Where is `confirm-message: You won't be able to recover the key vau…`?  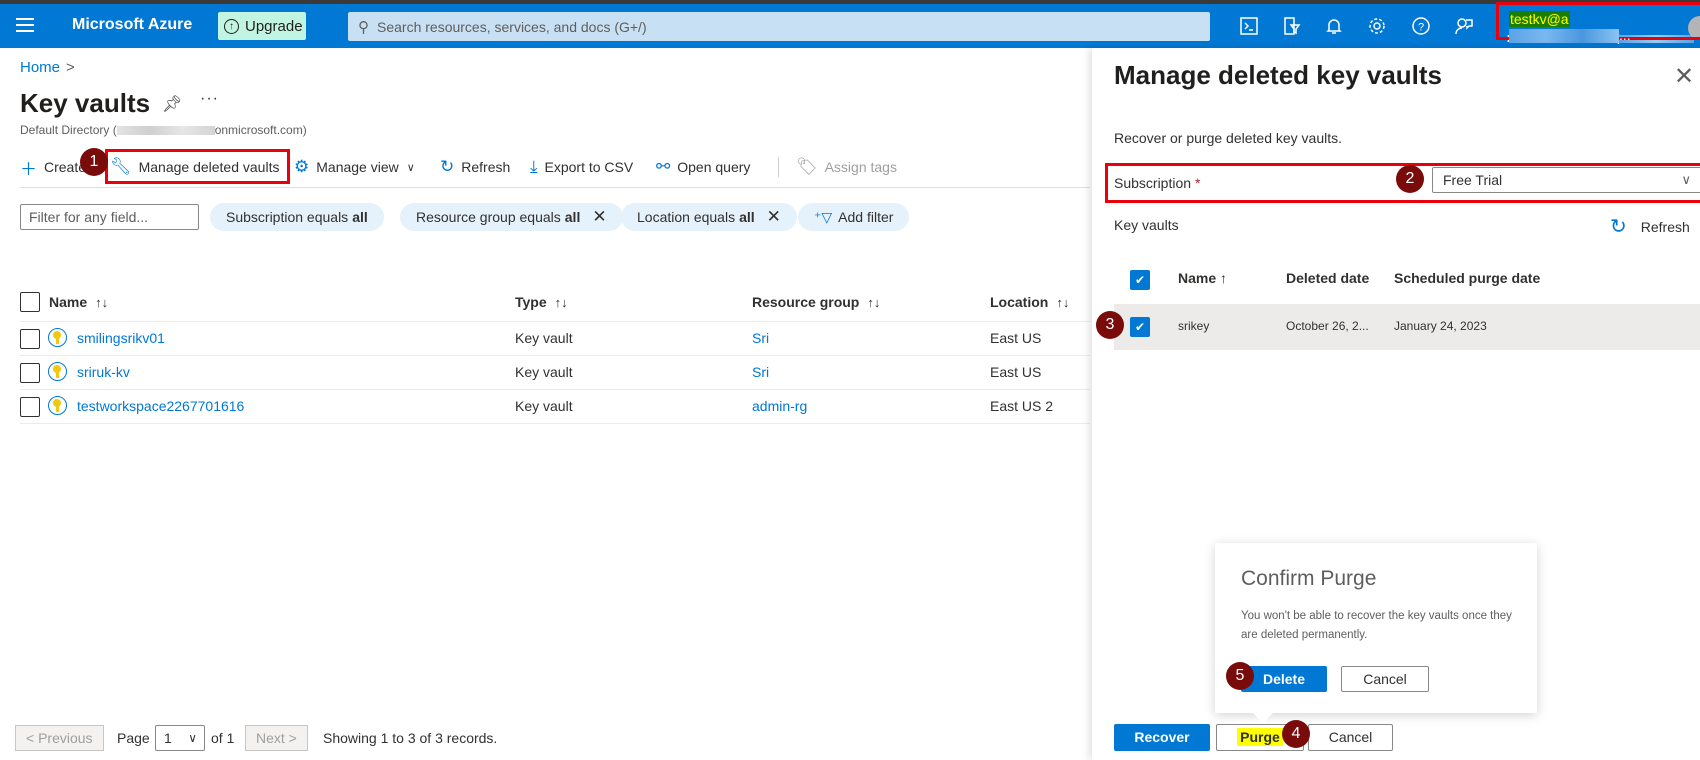 confirm-message: You won't be able to recover the key vau… is located at coordinates (1376, 625).